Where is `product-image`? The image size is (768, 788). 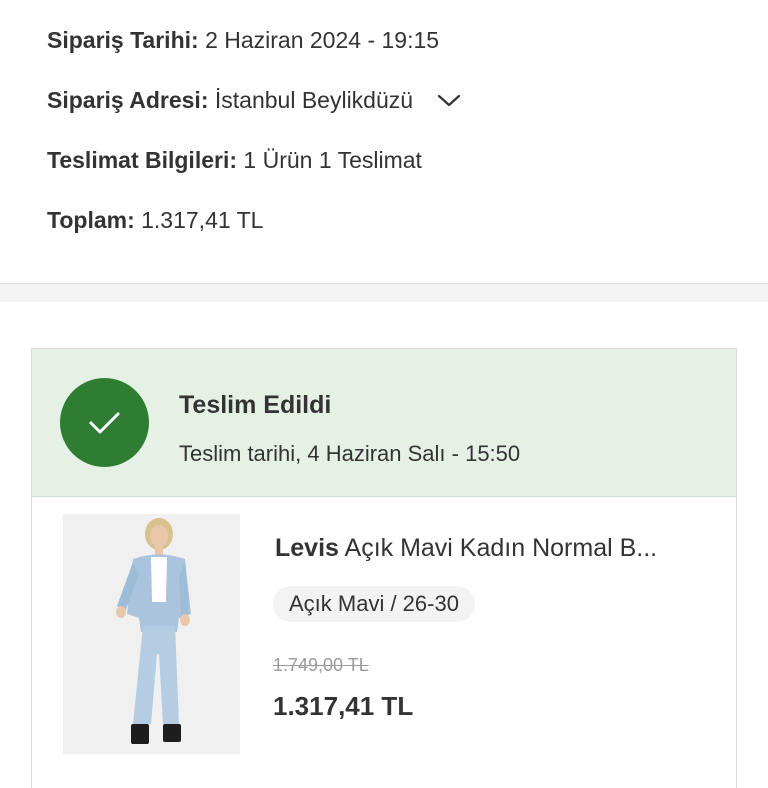 product-image is located at coordinates (151, 634).